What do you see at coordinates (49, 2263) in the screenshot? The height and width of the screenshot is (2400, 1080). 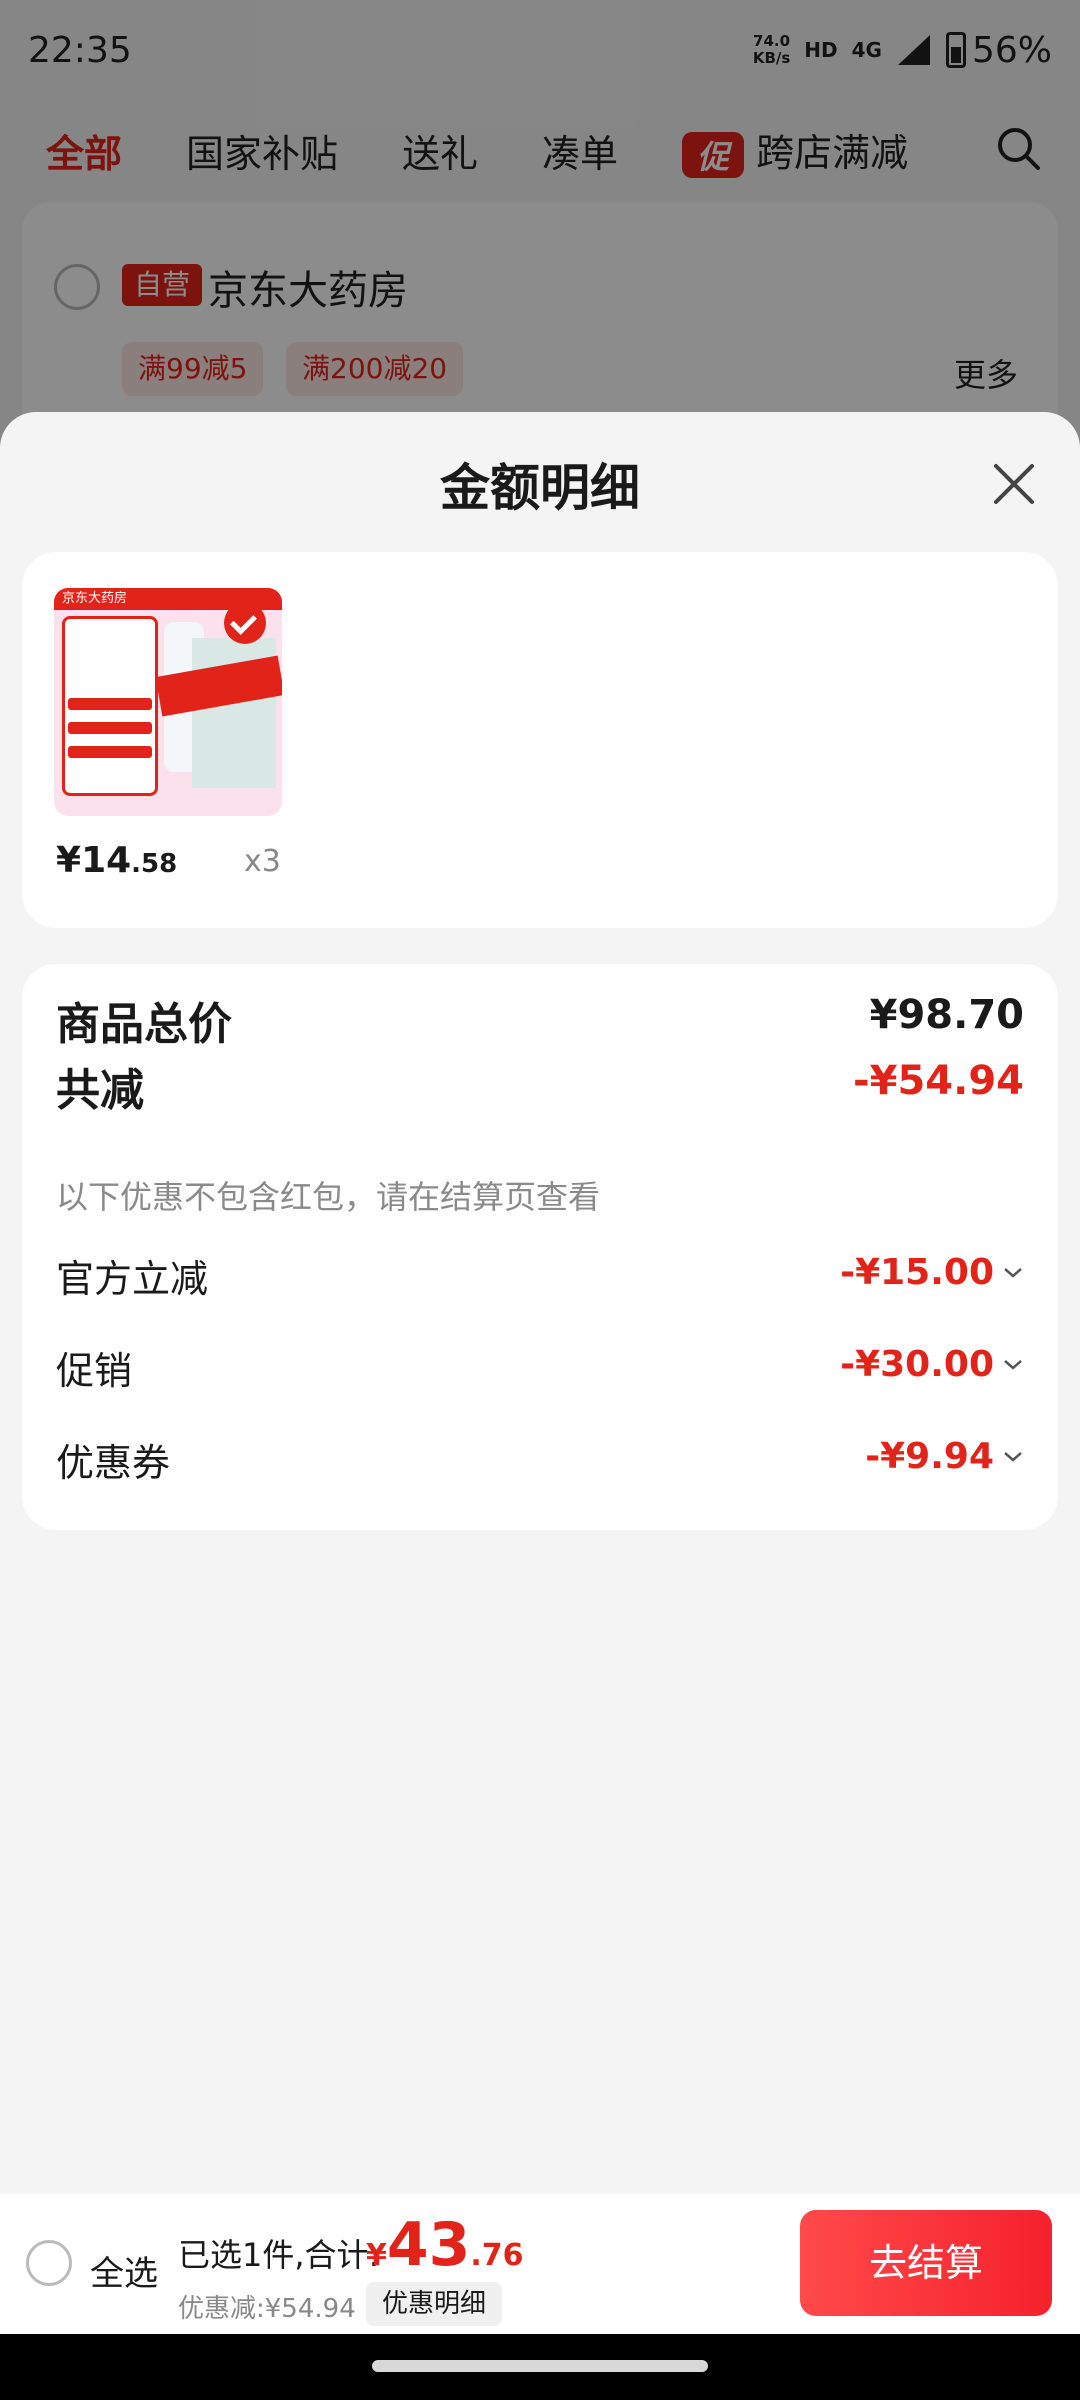 I see `select-all-radio` at bounding box center [49, 2263].